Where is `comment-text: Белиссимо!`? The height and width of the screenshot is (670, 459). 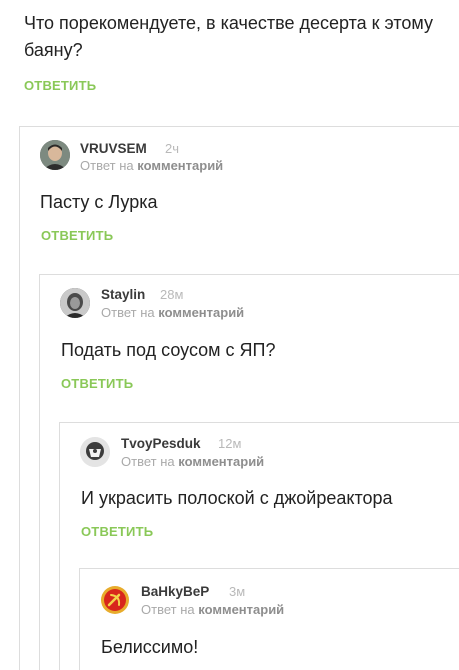 comment-text: Белиссимо! is located at coordinates (150, 647).